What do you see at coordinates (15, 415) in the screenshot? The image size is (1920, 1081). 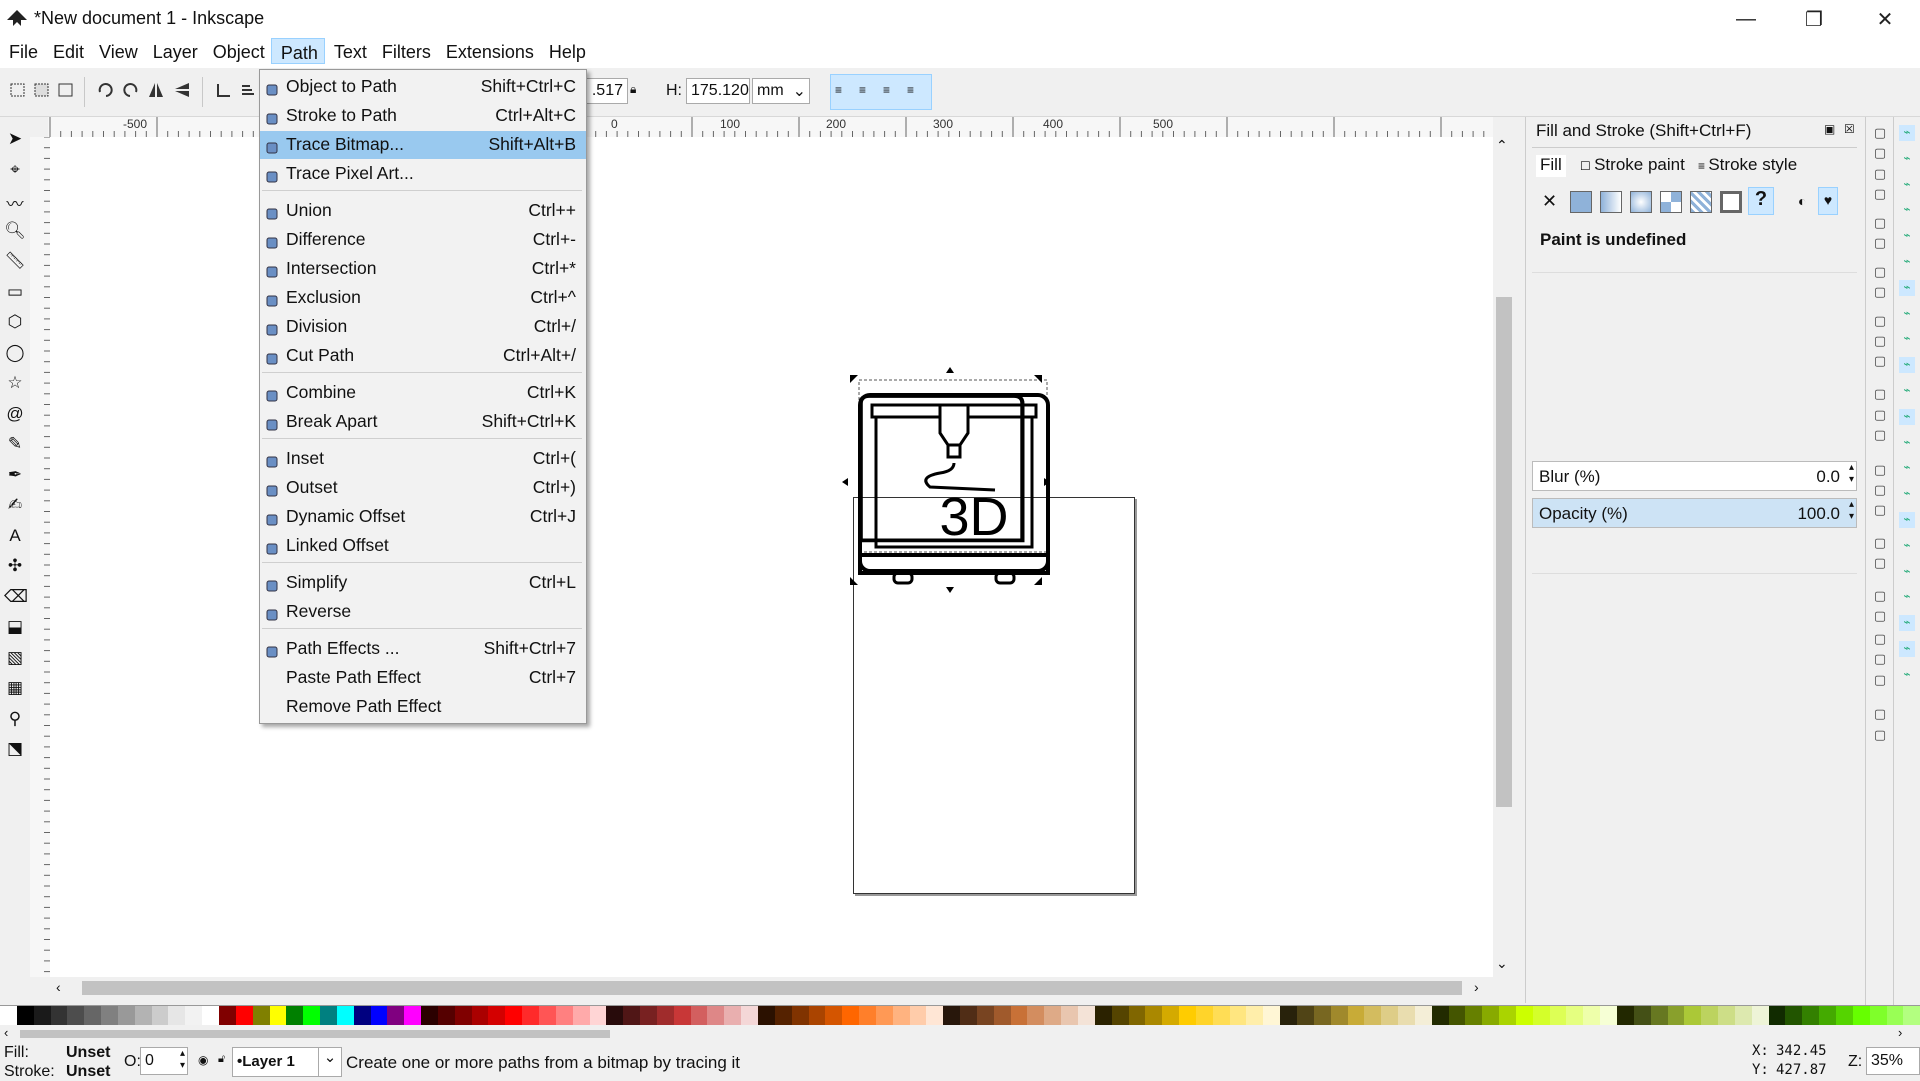 I see `spiral-tool-icon: @` at bounding box center [15, 415].